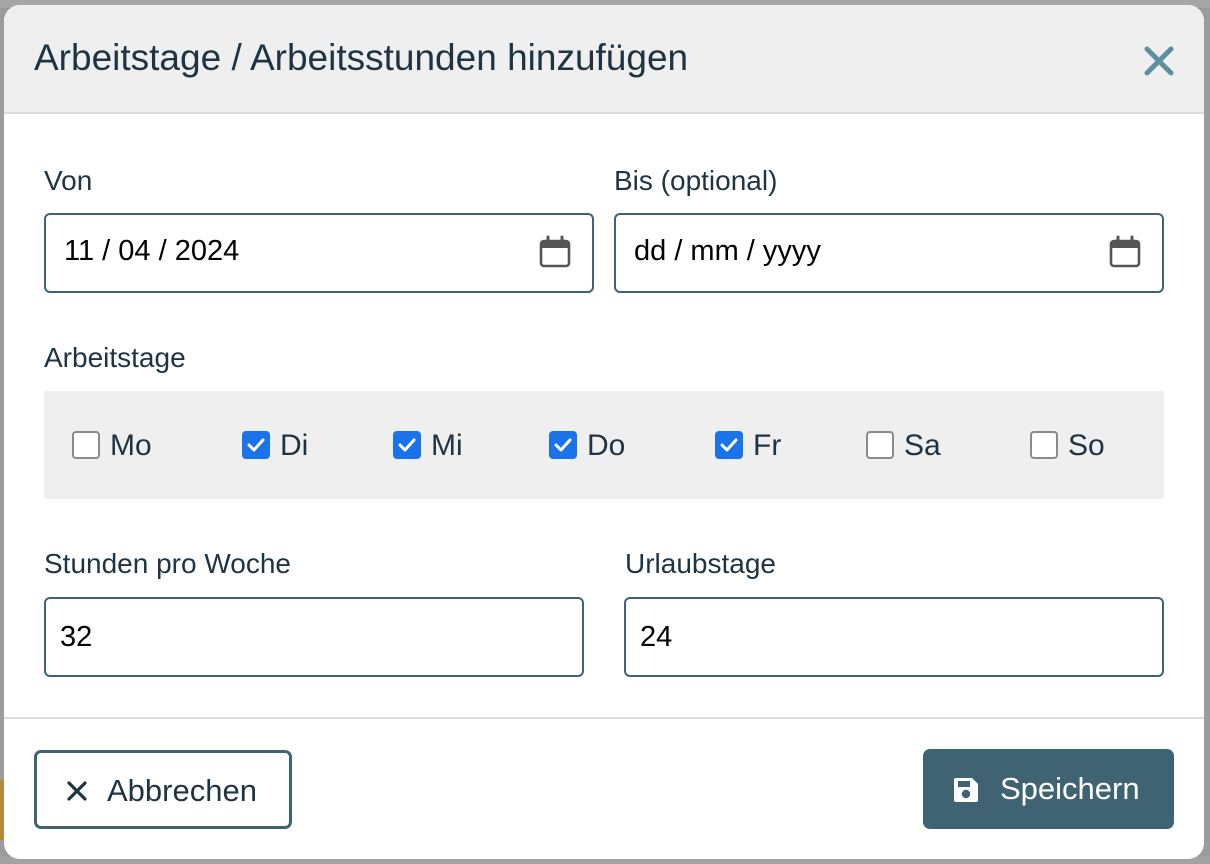 The image size is (1210, 864). Describe the element at coordinates (319, 253) in the screenshot. I see `from-date-input: 11 / 04 / 2024` at that location.